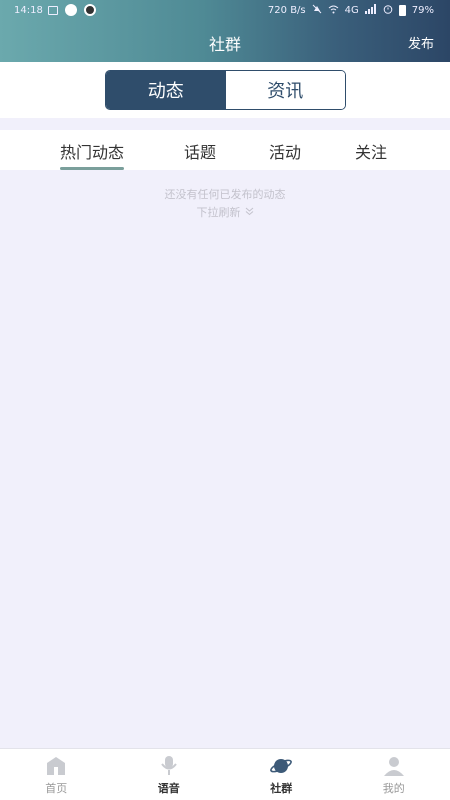  I want to click on subtab-bar: 热门动态 话题 活动 关注, so click(225, 150).